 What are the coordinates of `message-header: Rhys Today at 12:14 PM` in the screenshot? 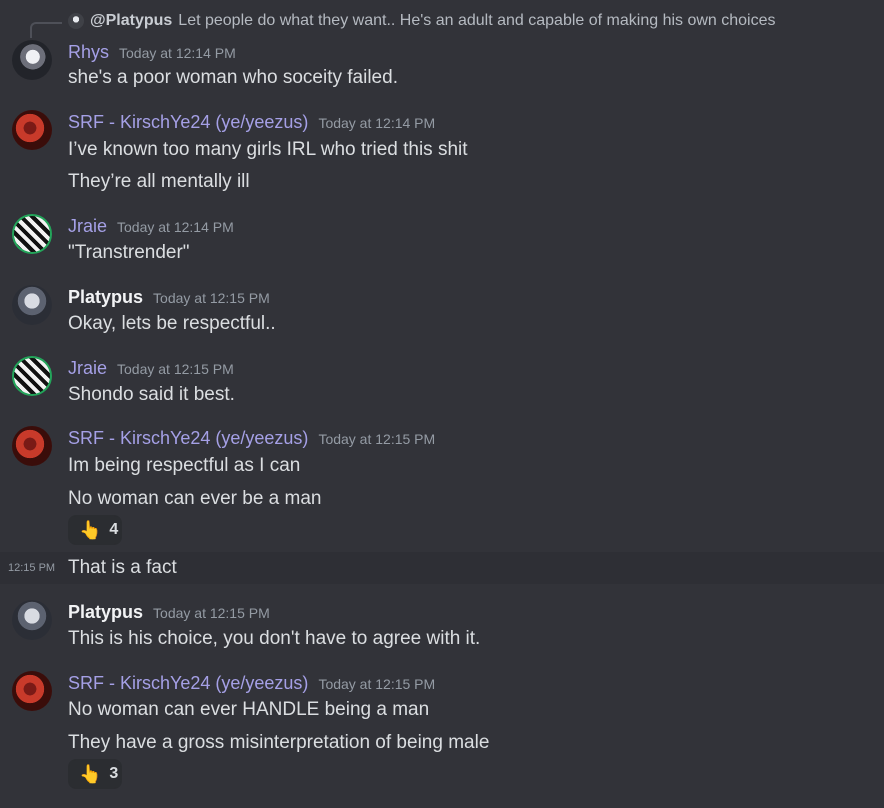 It's located at (152, 52).